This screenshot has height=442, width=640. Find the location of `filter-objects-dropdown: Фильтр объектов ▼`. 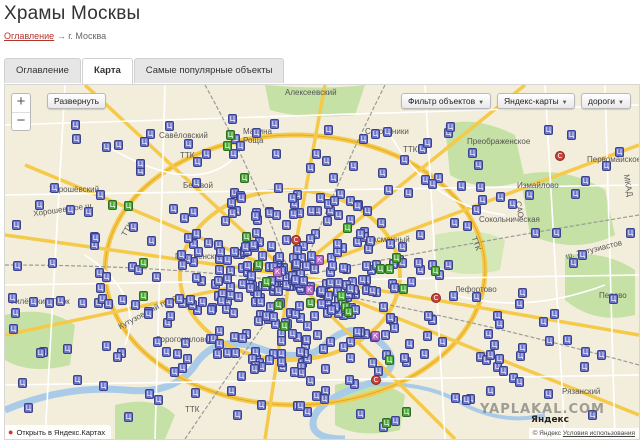

filter-objects-dropdown: Фильтр объектов ▼ is located at coordinates (446, 101).